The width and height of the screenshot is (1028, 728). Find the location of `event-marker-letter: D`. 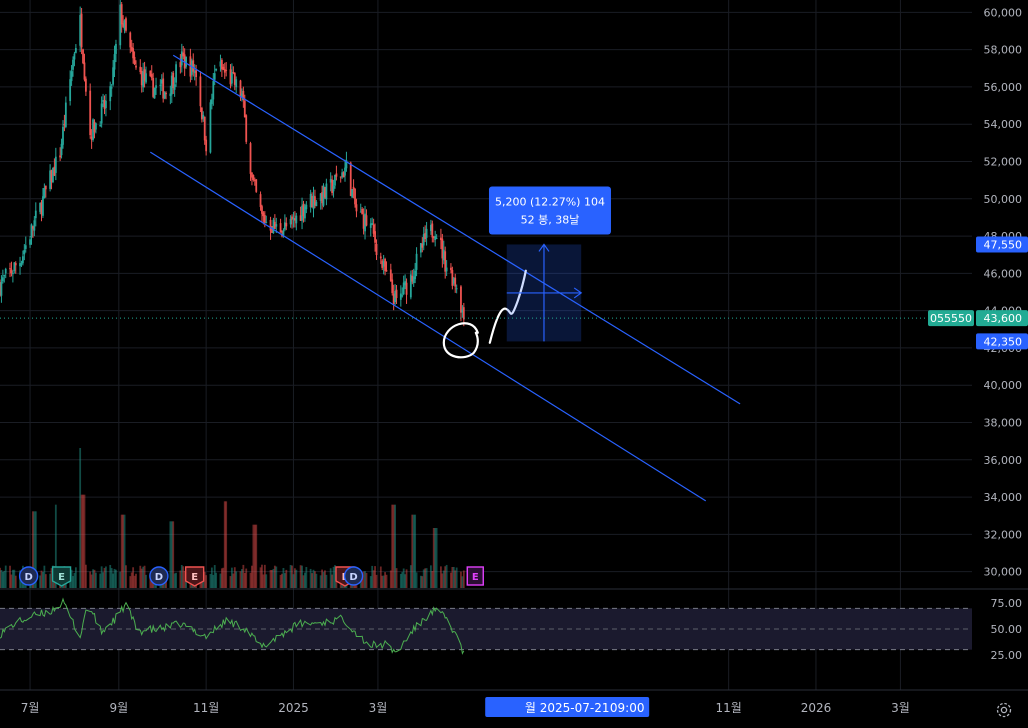

event-marker-letter: D is located at coordinates (28, 577).